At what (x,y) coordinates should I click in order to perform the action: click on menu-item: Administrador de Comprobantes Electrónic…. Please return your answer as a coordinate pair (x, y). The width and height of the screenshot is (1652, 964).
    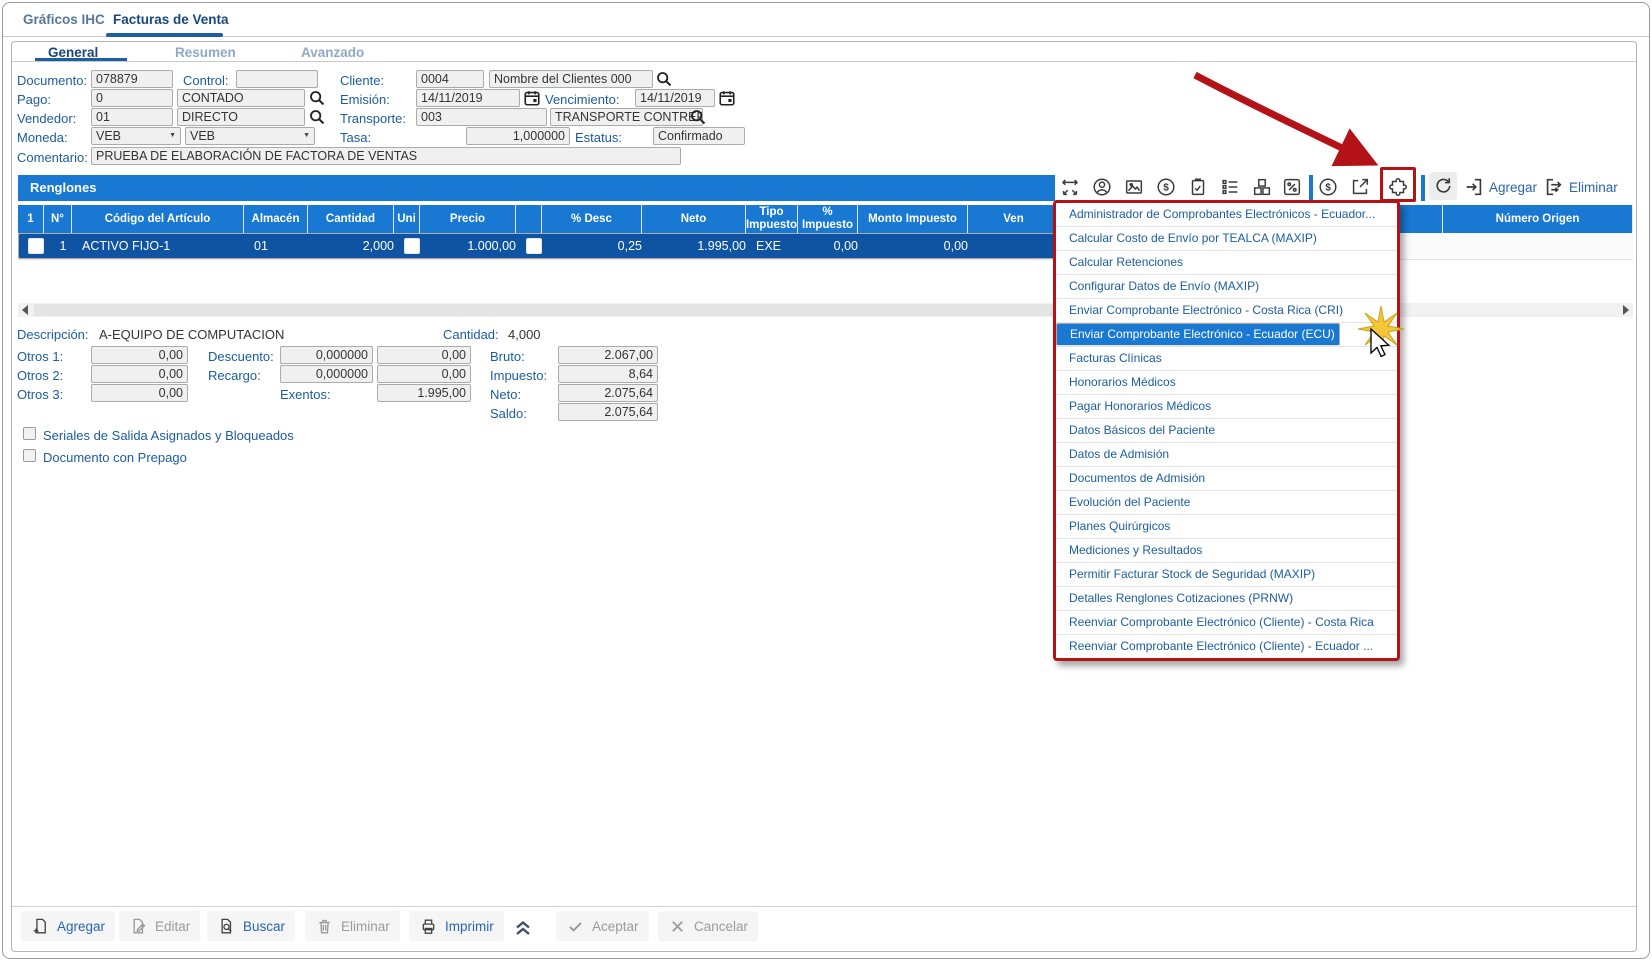
    Looking at the image, I should click on (1226, 215).